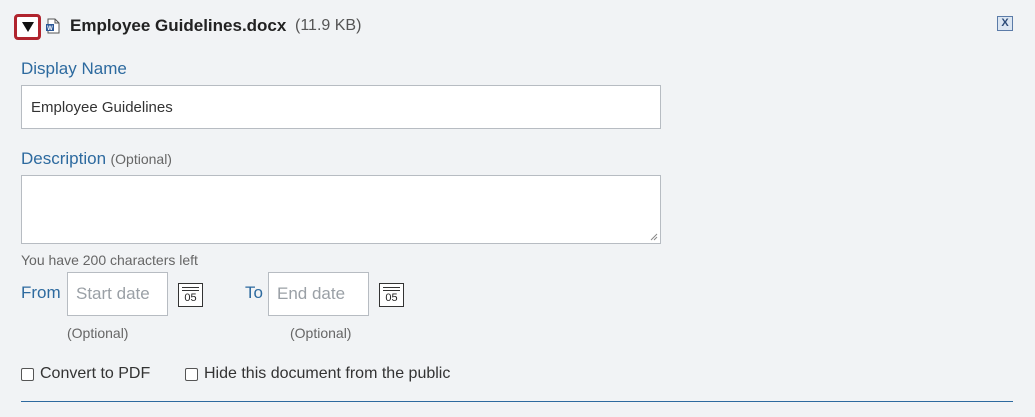 The width and height of the screenshot is (1035, 417). I want to click on caret-down-icon, so click(27, 27).